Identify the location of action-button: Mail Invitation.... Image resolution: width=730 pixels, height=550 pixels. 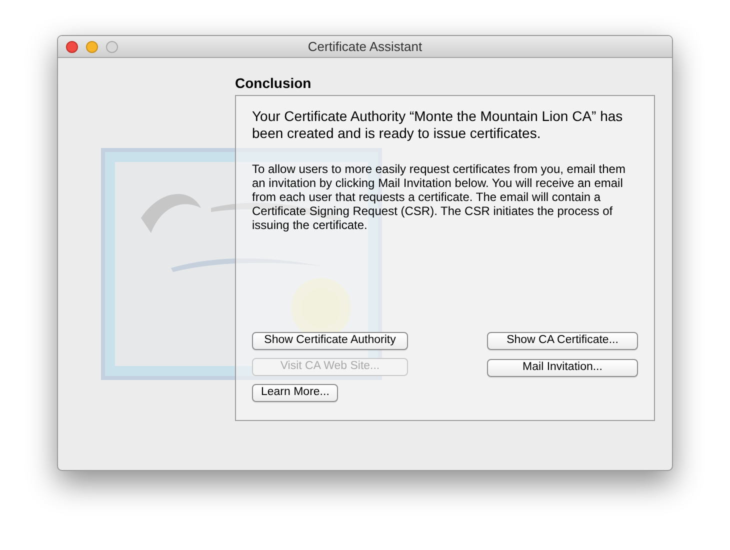
(562, 368).